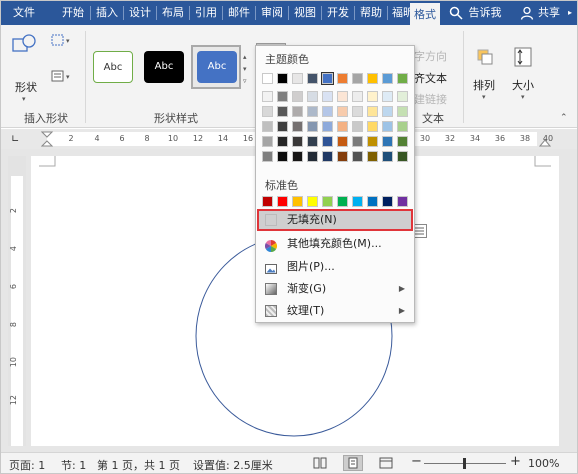  I want to click on person-icon, so click(527, 13).